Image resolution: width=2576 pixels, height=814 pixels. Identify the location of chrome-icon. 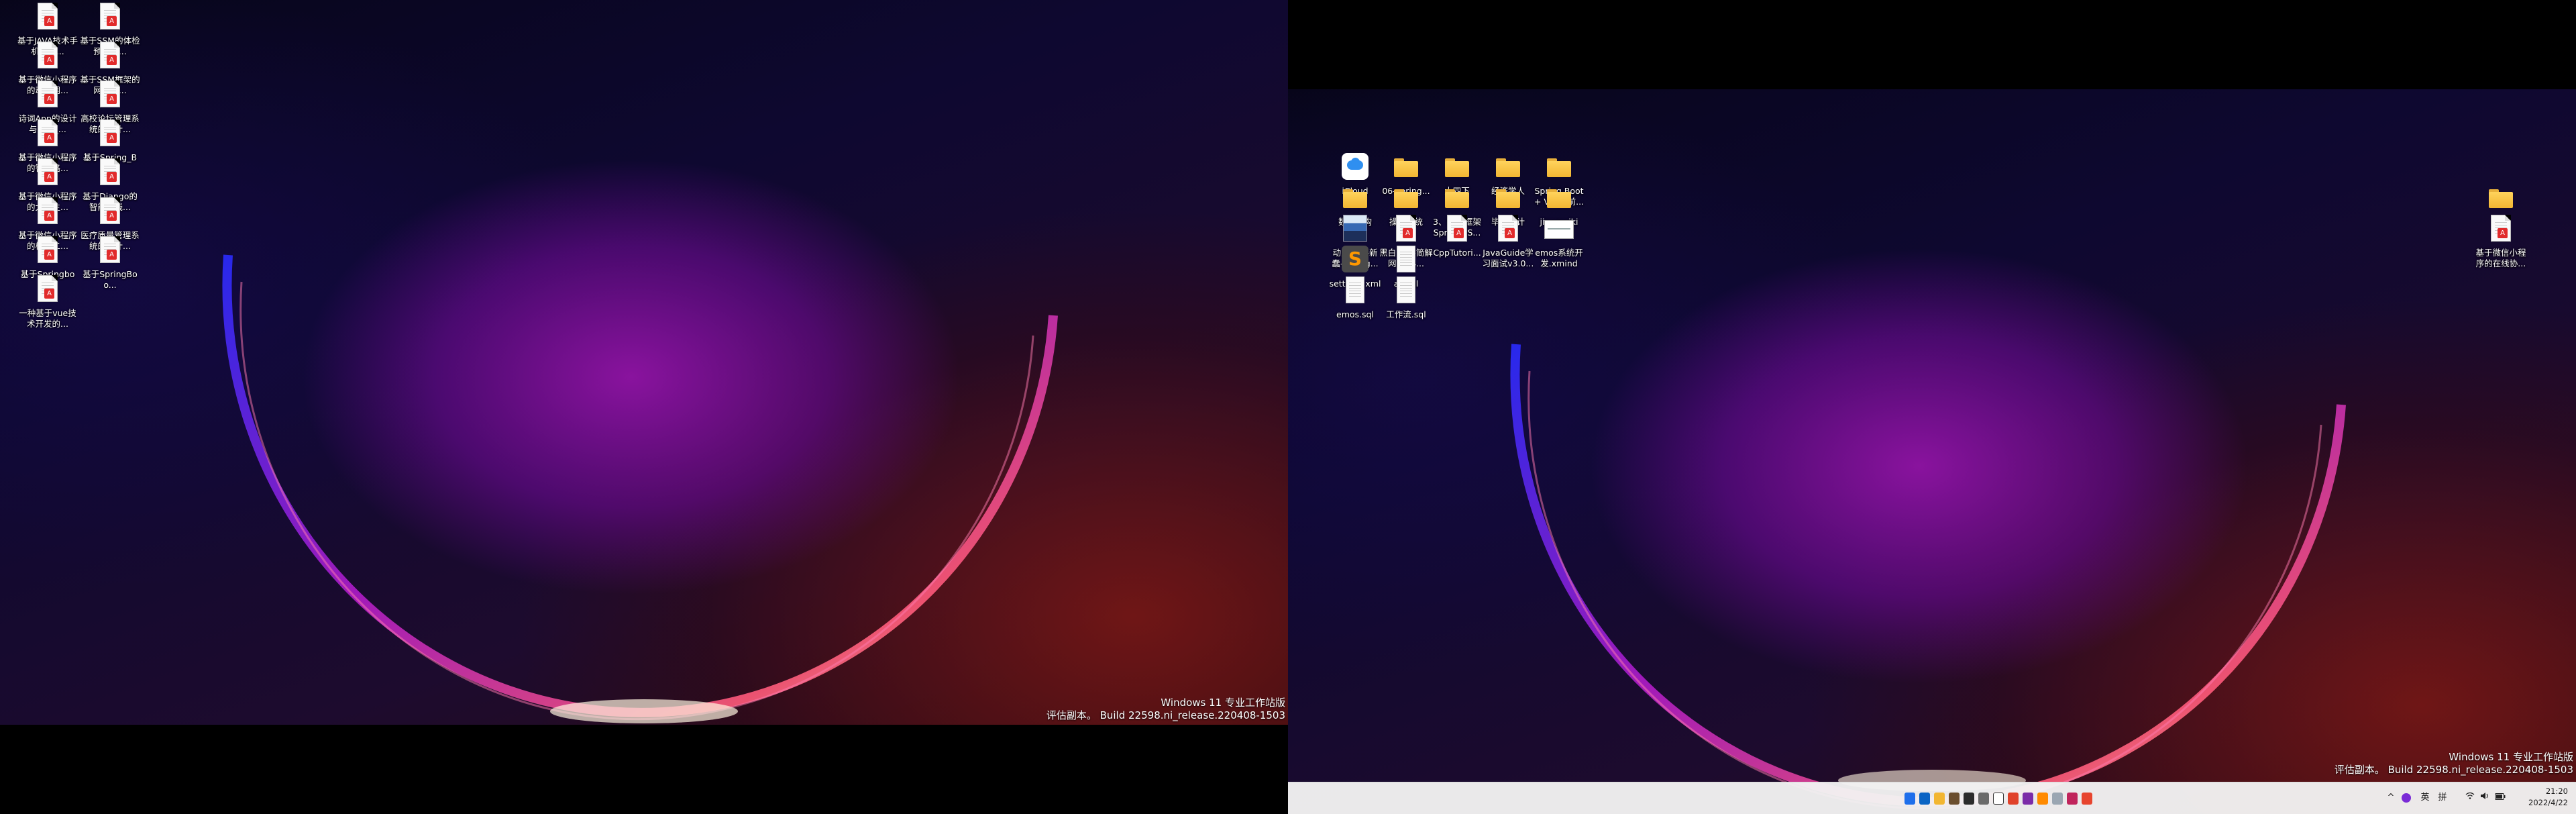
(2087, 798).